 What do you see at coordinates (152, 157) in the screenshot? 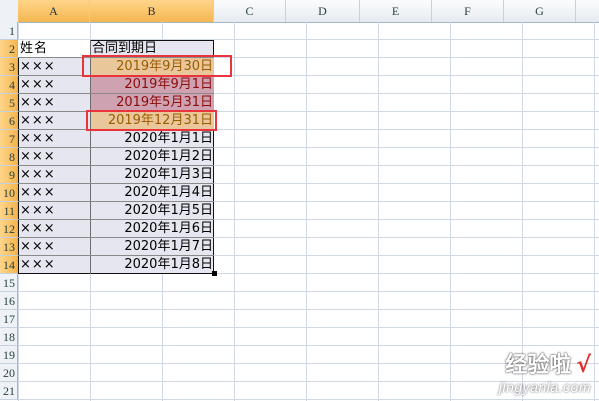
I see `date-cell: 2020年1月2日` at bounding box center [152, 157].